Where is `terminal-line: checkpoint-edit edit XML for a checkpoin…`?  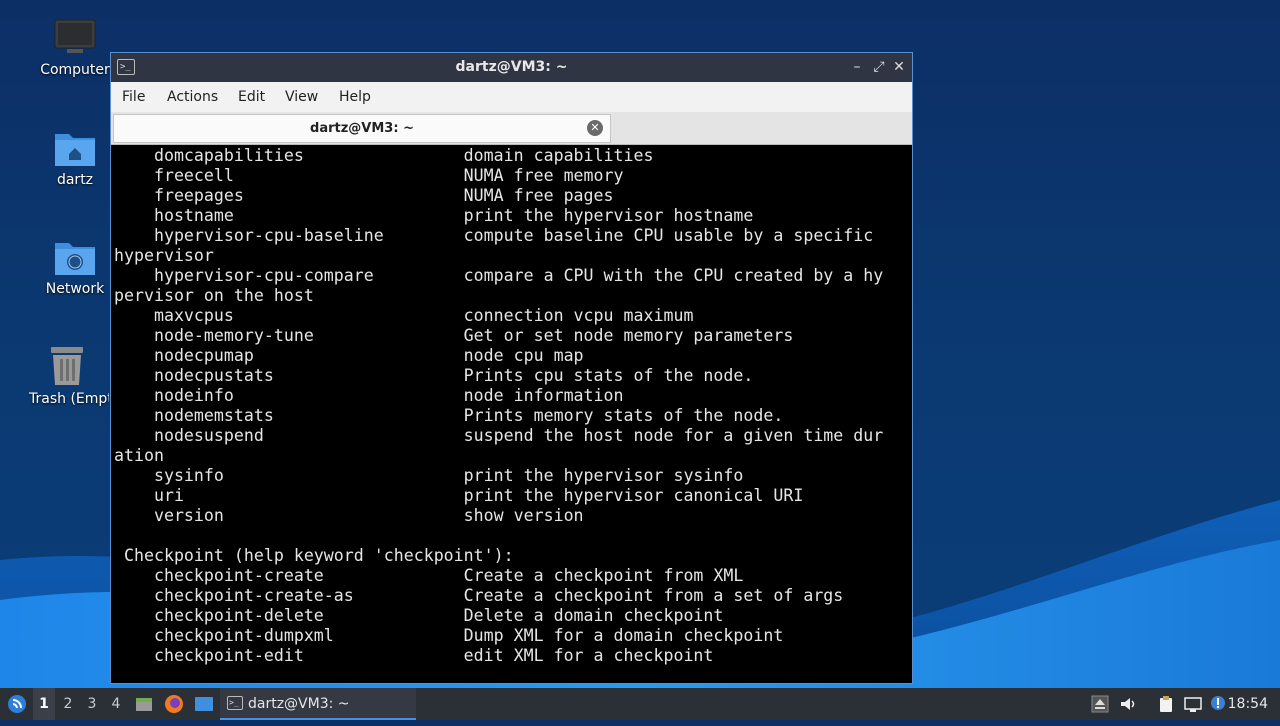 terminal-line: checkpoint-edit edit XML for a checkpoin… is located at coordinates (414, 655).